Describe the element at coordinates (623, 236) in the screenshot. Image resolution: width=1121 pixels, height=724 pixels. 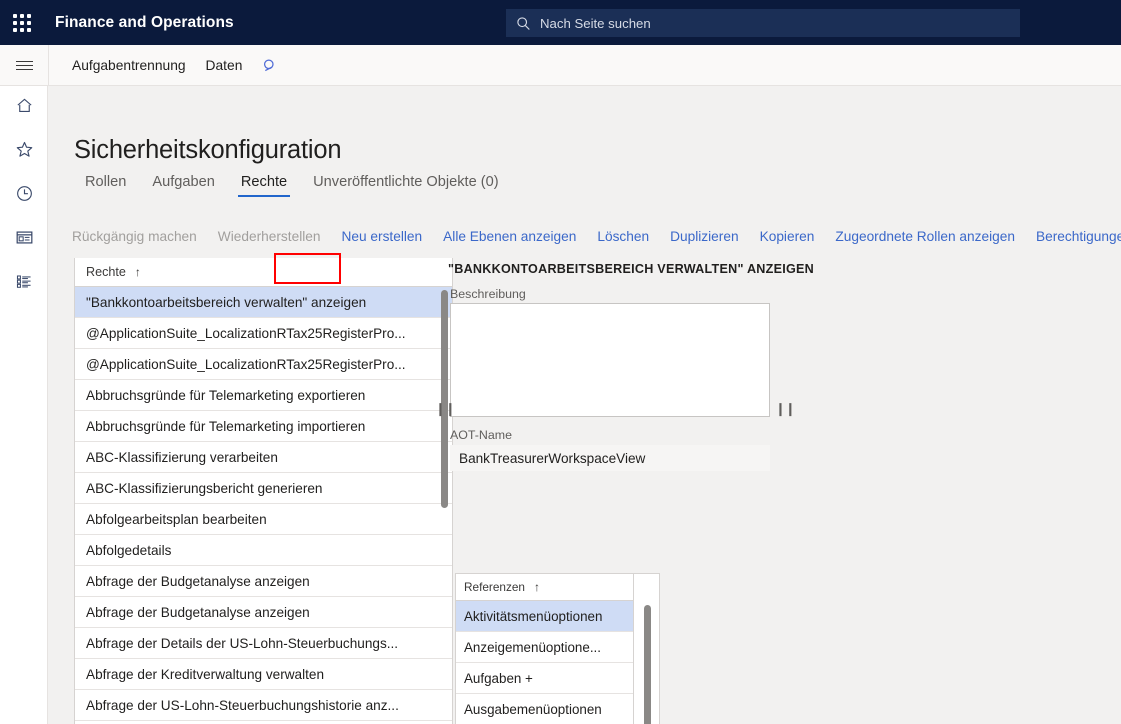
I see `toolbar-delete: Löschen` at that location.